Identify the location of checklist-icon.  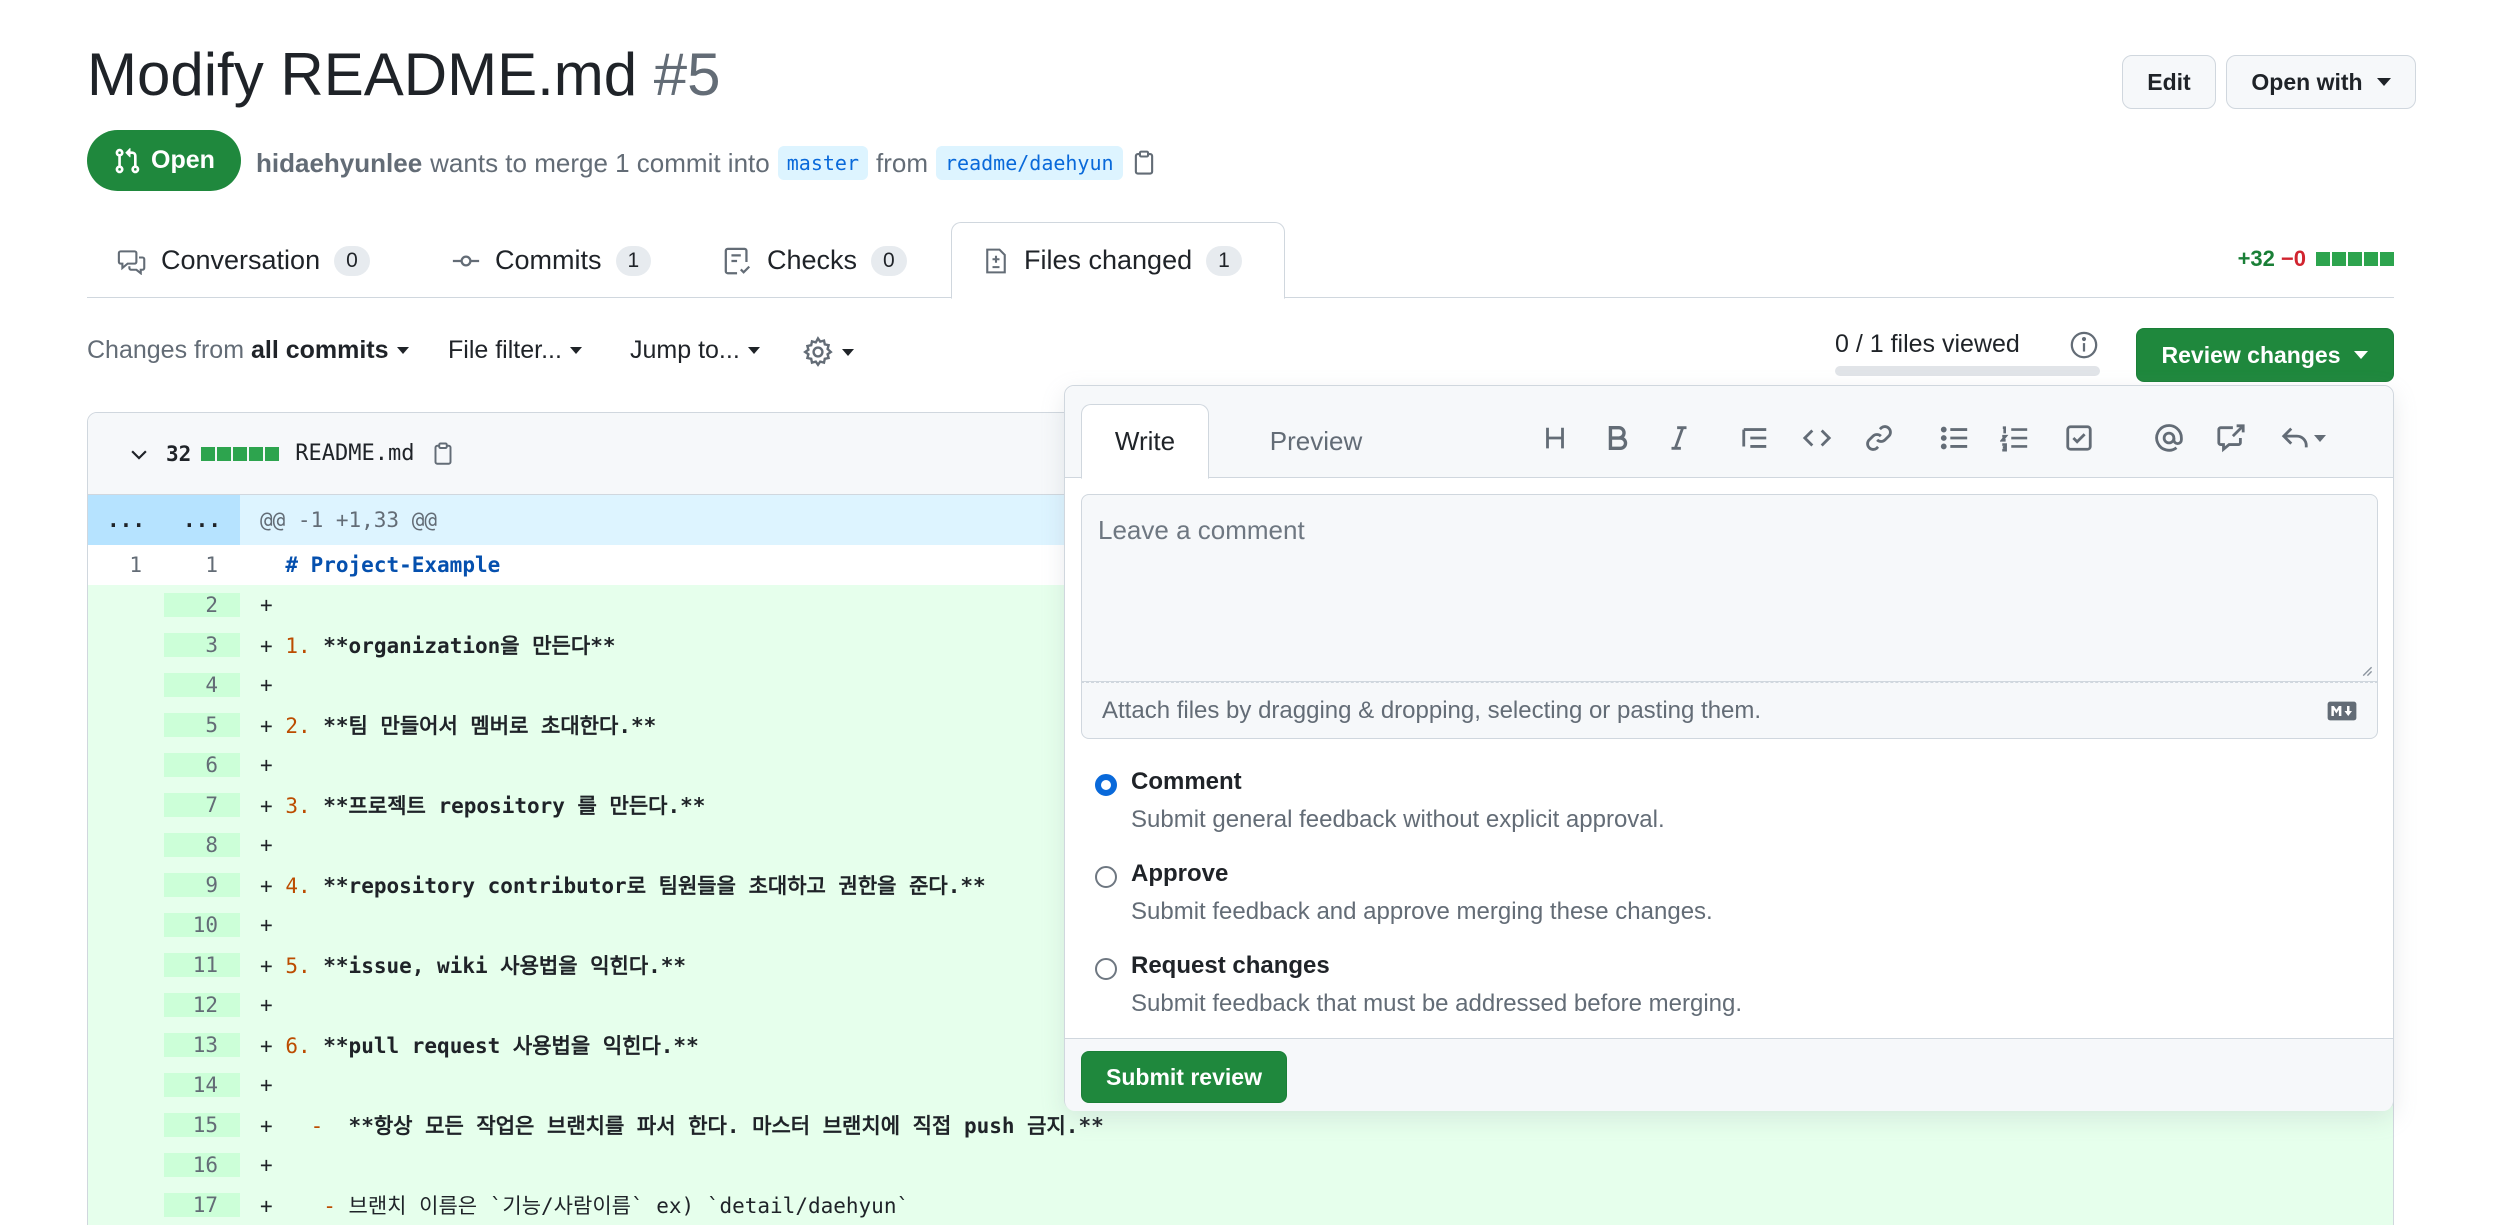
(737, 260).